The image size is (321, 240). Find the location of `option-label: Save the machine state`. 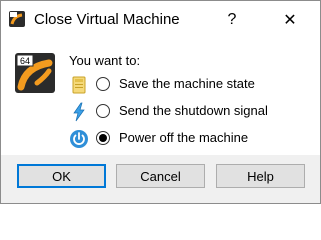

option-label: Save the machine state is located at coordinates (187, 83).